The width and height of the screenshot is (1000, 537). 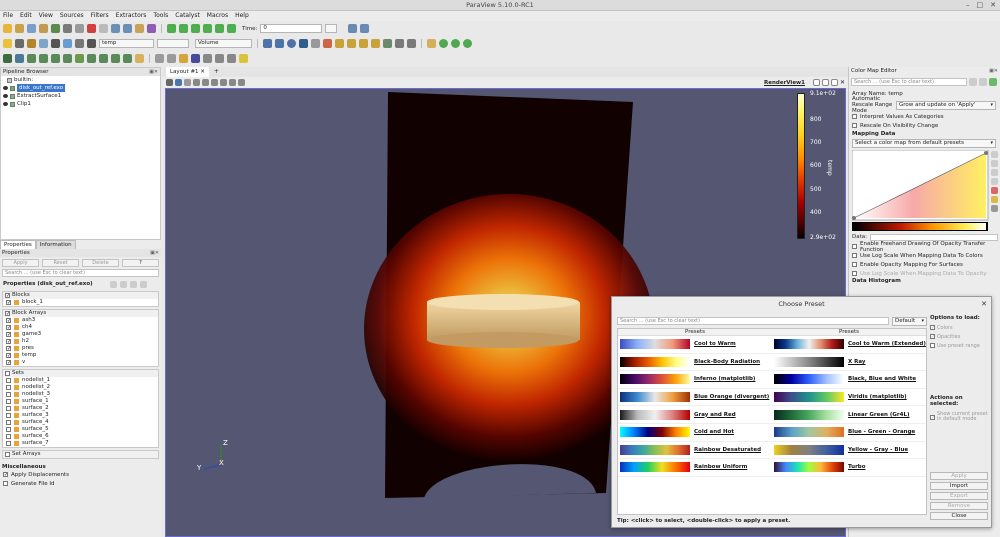 What do you see at coordinates (993, 82) in the screenshot?
I see `cmap-lock-icon` at bounding box center [993, 82].